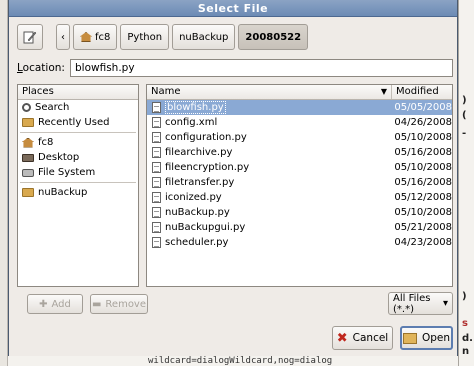  I want to click on place-search: Search, so click(78, 107).